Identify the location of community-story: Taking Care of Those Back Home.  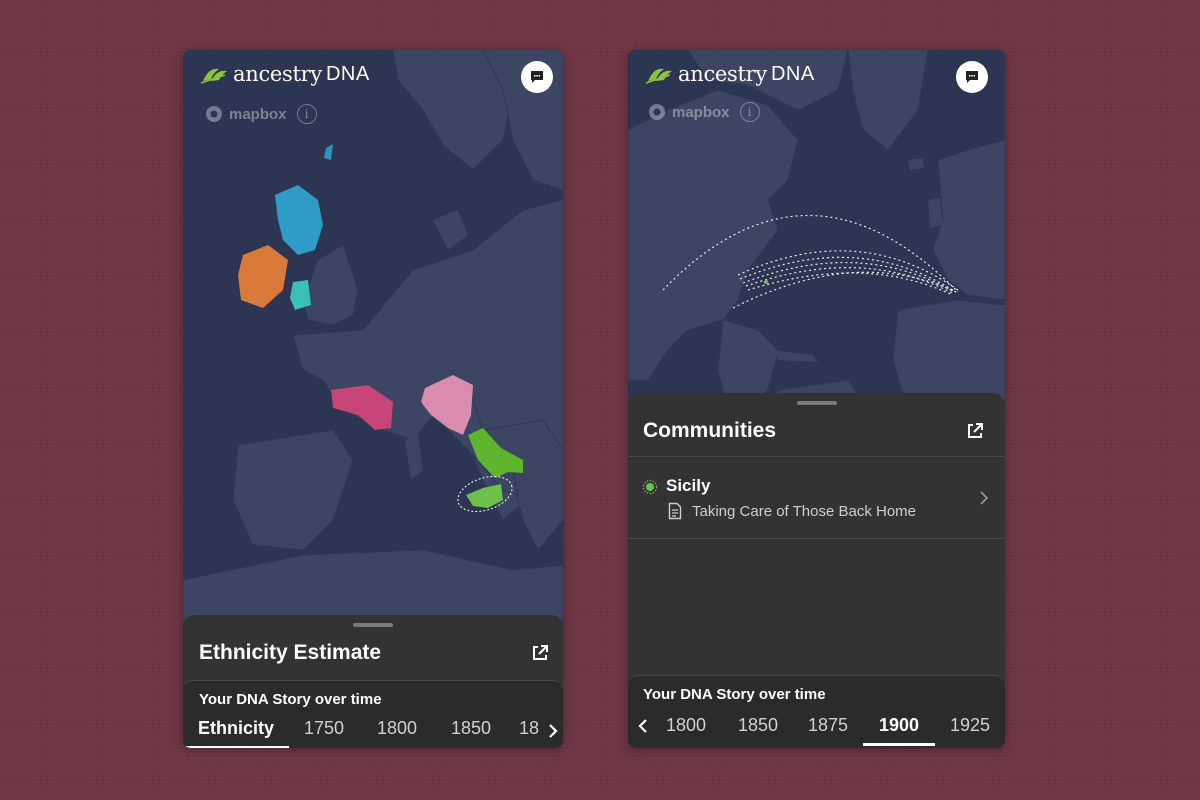
(804, 511).